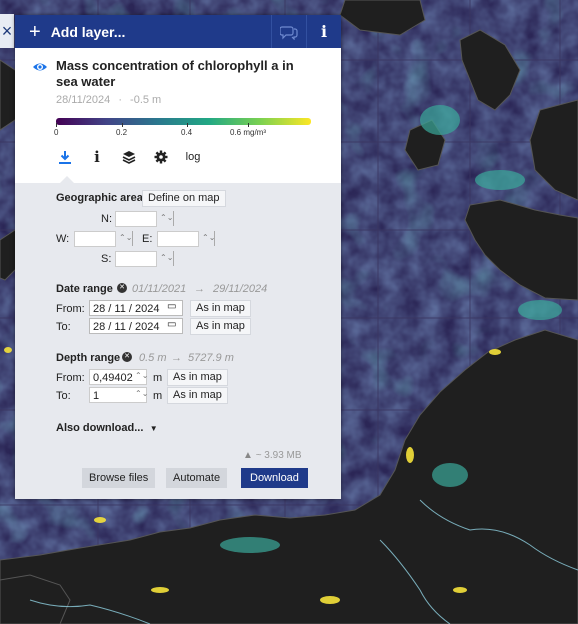 The width and height of the screenshot is (578, 624). I want to click on depth-from-spinner: ⌃⌄, so click(141, 375).